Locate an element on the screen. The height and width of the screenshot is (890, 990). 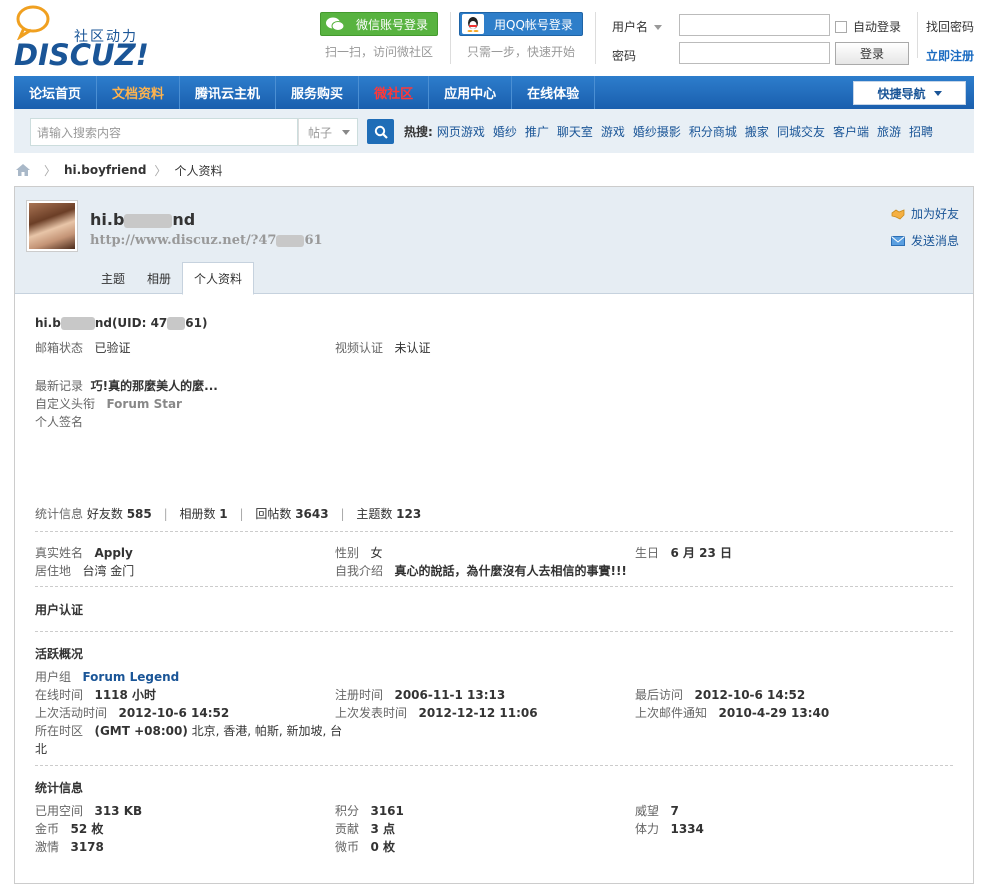
friends-count: 585 is located at coordinates (139, 514).